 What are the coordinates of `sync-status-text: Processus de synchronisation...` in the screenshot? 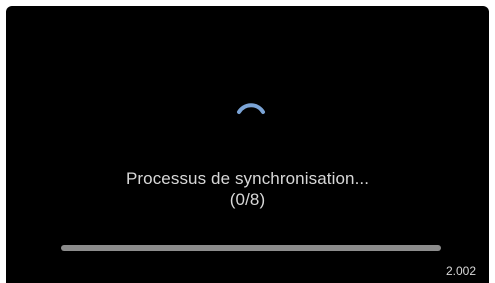 It's located at (247, 178).